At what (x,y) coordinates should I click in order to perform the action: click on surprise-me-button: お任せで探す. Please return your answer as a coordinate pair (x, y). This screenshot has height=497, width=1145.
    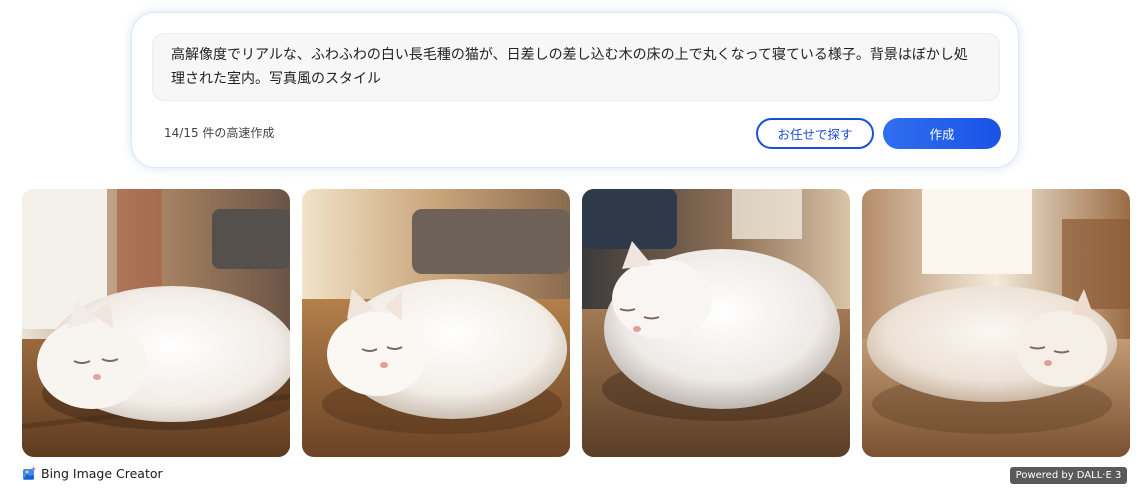
    Looking at the image, I should click on (815, 133).